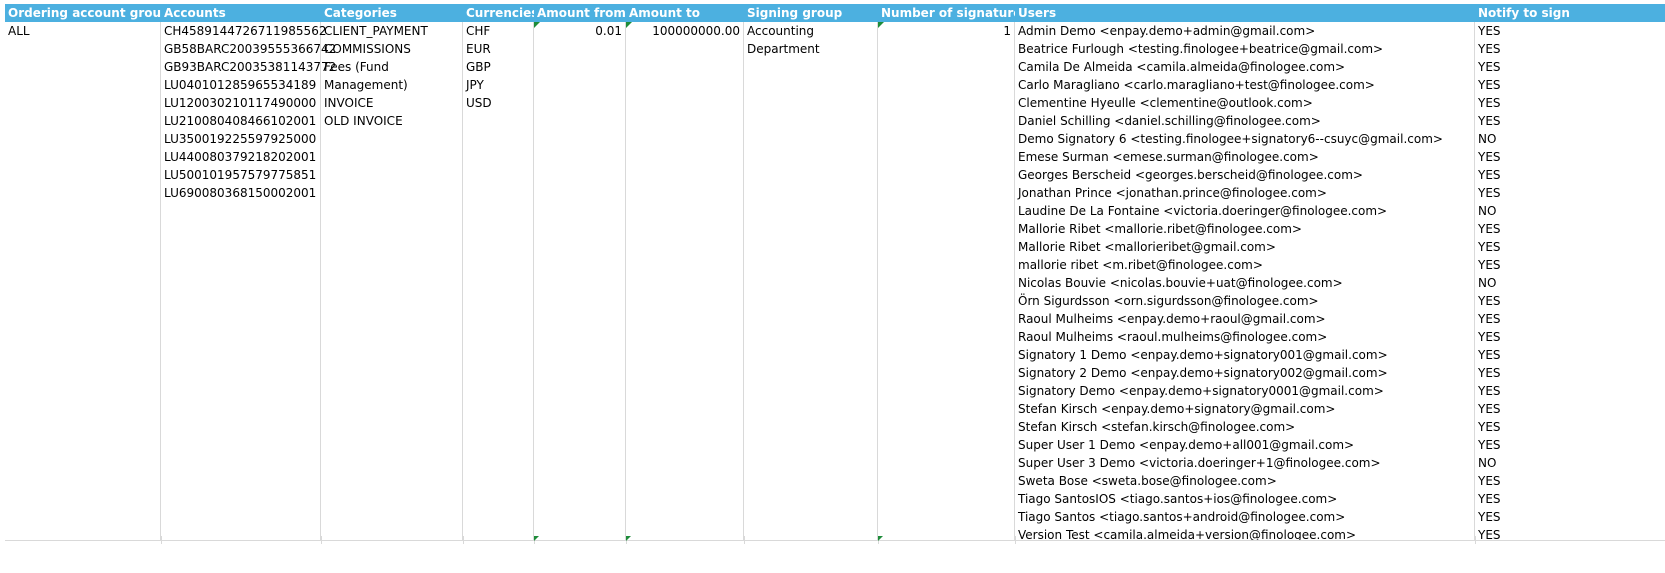  What do you see at coordinates (1166, 31) in the screenshot?
I see `cell-user: Admin Demo <enpay.demo+admin@gmail.com>` at bounding box center [1166, 31].